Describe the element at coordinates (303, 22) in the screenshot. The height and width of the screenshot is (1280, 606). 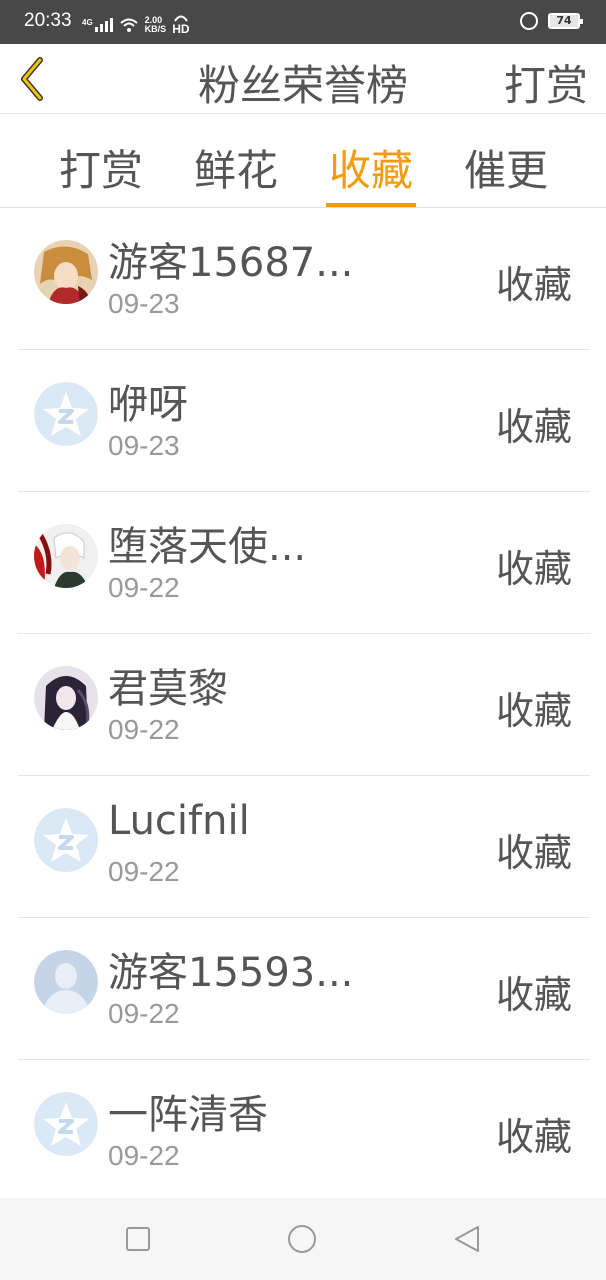
I see `status-bar: 20:33 4G 2.00 KB/S HD 74` at that location.